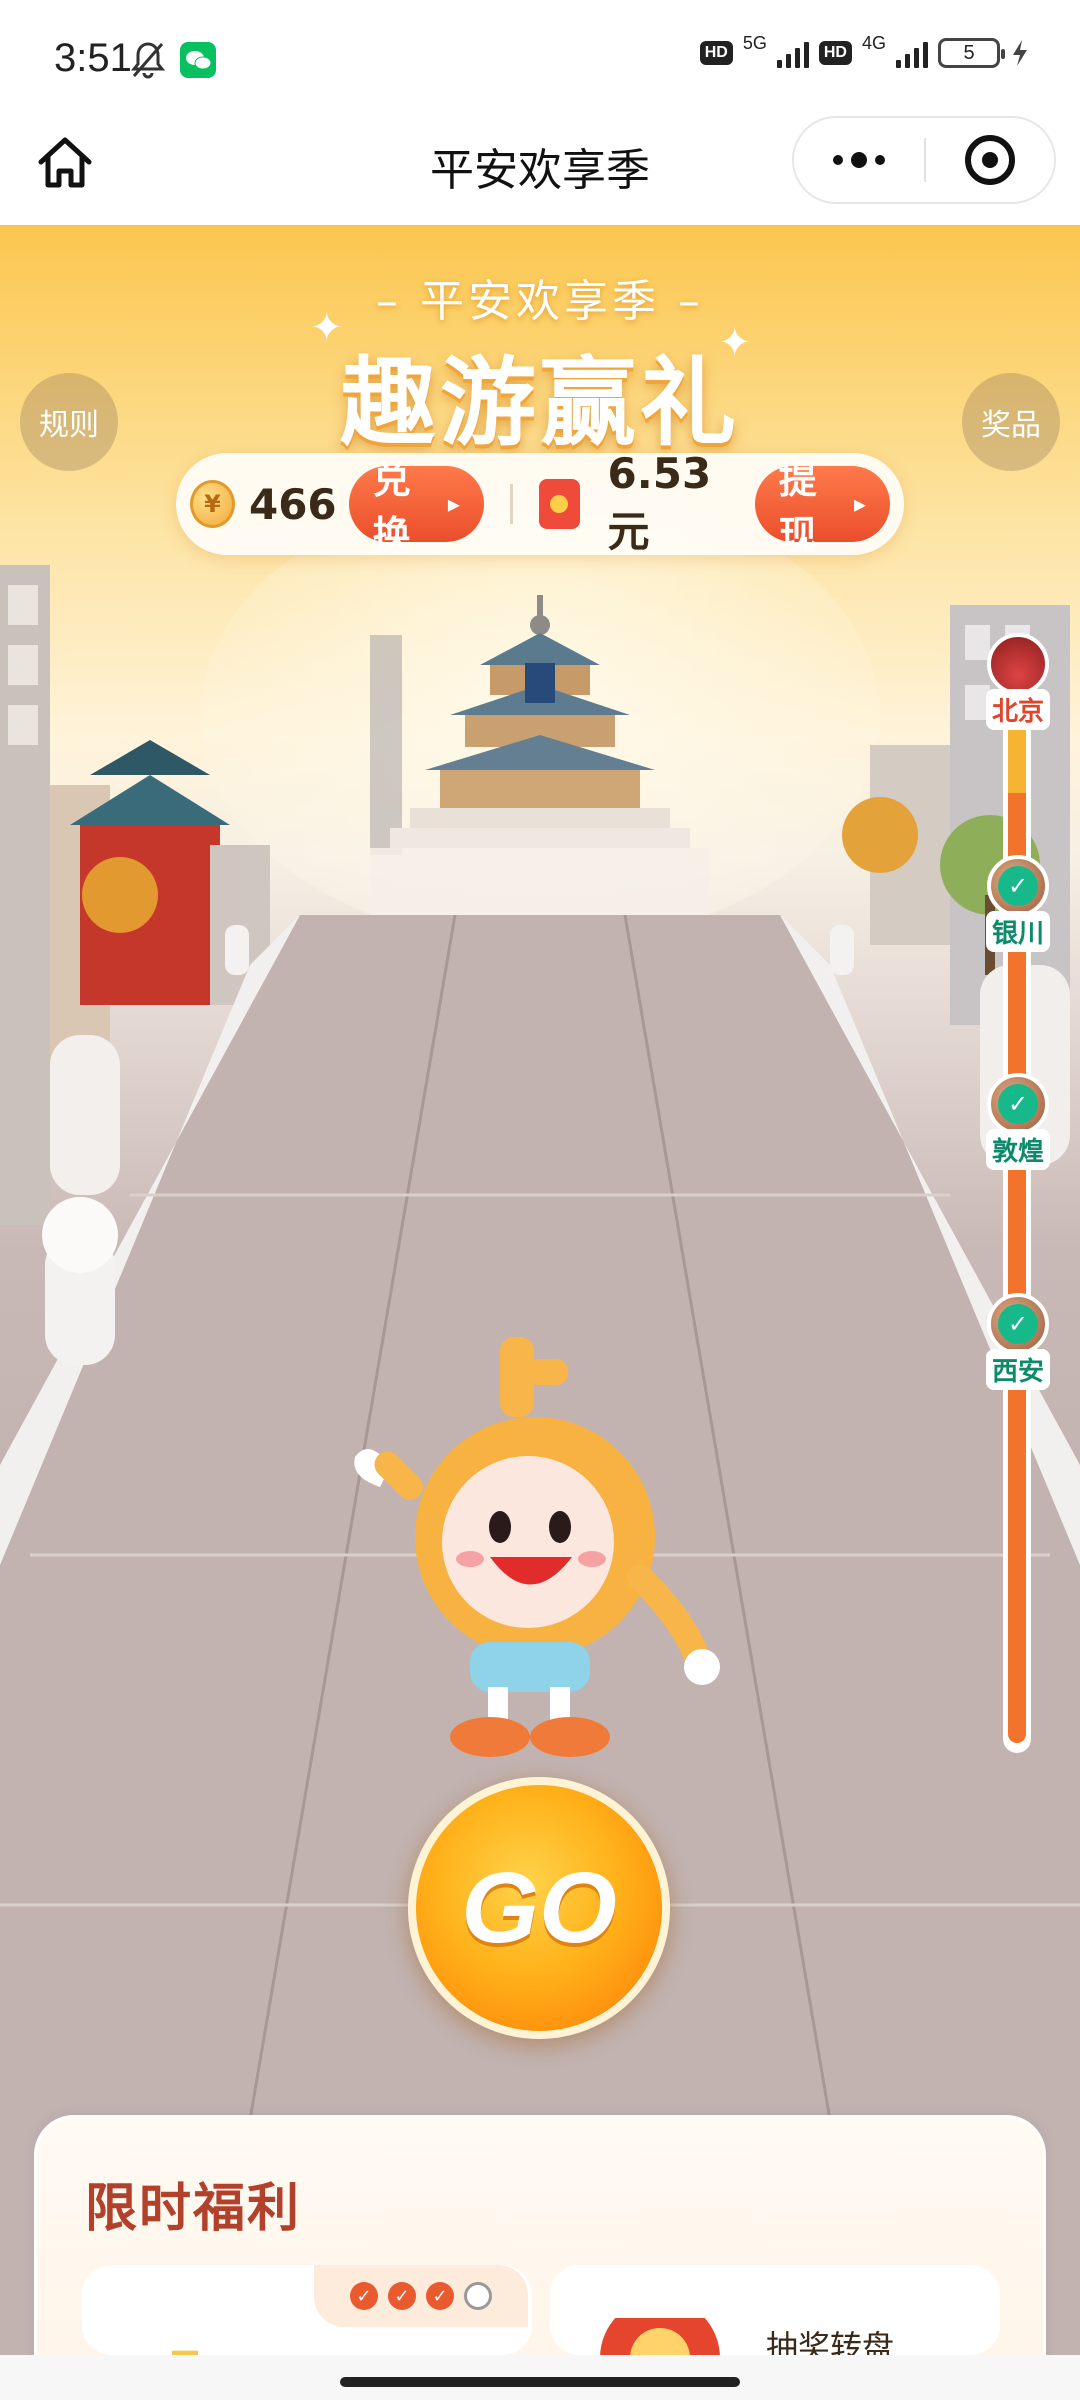 The width and height of the screenshot is (1080, 2400). What do you see at coordinates (1017, 1149) in the screenshot?
I see `route-stop-label: 敦煌` at bounding box center [1017, 1149].